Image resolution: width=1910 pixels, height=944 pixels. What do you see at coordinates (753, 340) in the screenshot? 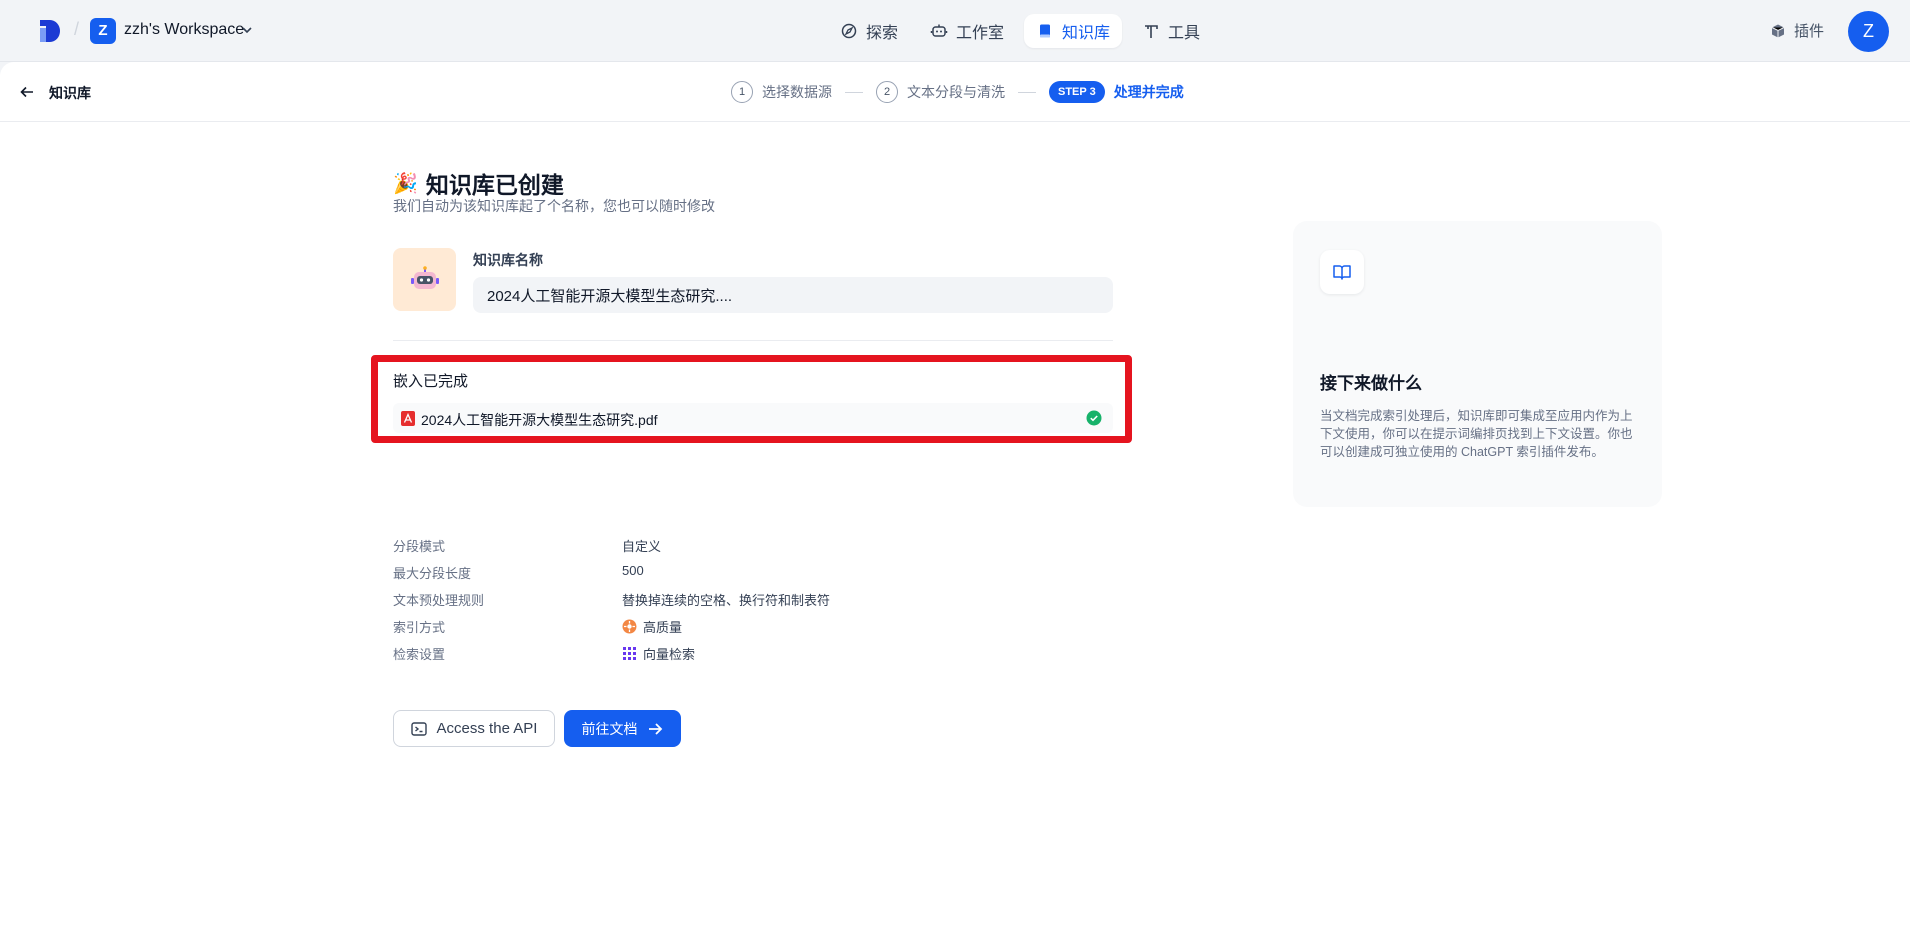
I see `section-divider` at bounding box center [753, 340].